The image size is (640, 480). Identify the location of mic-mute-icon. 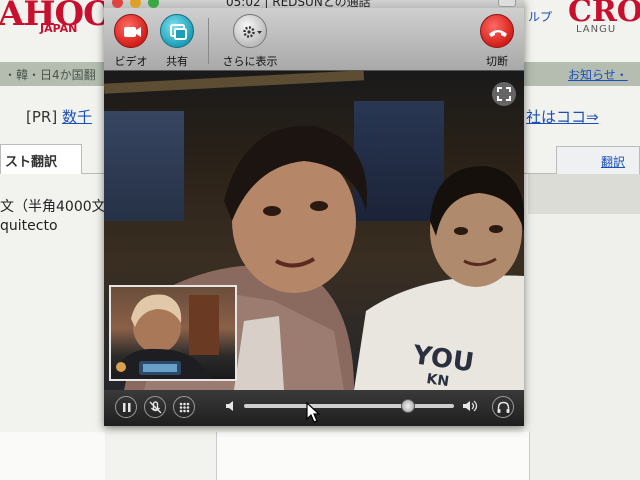
(155, 407).